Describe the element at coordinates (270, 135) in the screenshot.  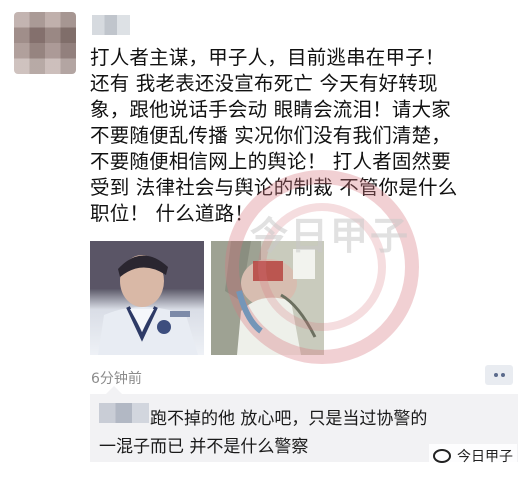
I see `post-line: 不要随便乱传播 实况你们没有我们清楚，` at that location.